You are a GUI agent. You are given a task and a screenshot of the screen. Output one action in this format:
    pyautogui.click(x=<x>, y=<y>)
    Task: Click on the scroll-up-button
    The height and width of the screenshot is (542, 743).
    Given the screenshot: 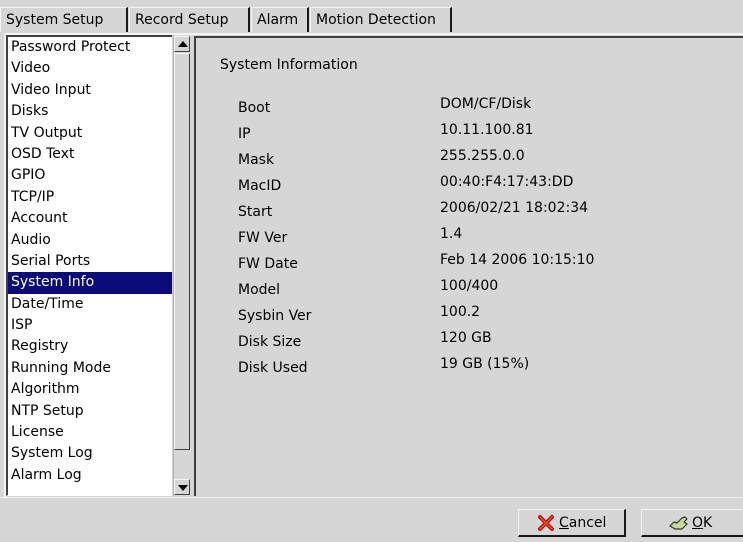 What is the action you would take?
    pyautogui.click(x=182, y=44)
    